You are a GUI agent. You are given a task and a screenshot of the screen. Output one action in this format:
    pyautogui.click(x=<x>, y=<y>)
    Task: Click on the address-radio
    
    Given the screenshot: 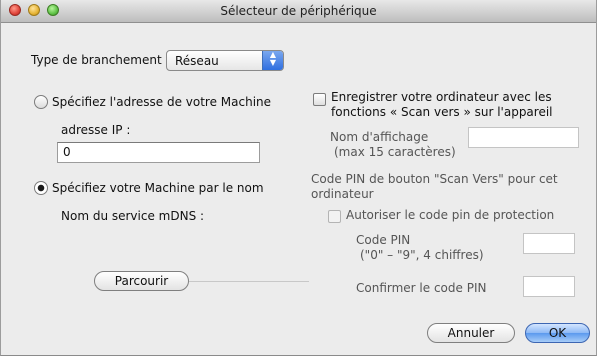 What is the action you would take?
    pyautogui.click(x=41, y=102)
    